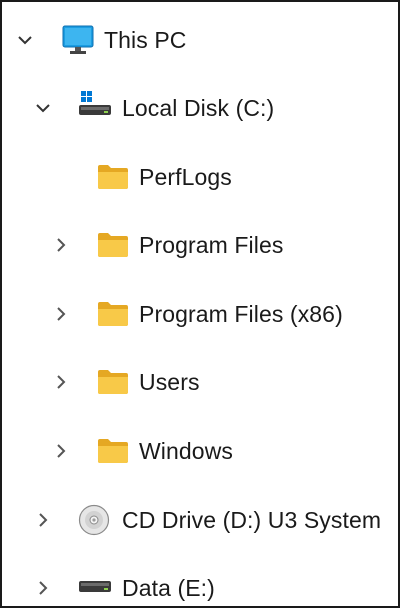 The width and height of the screenshot is (400, 608). I want to click on tree-item-label: Program Files, so click(211, 244).